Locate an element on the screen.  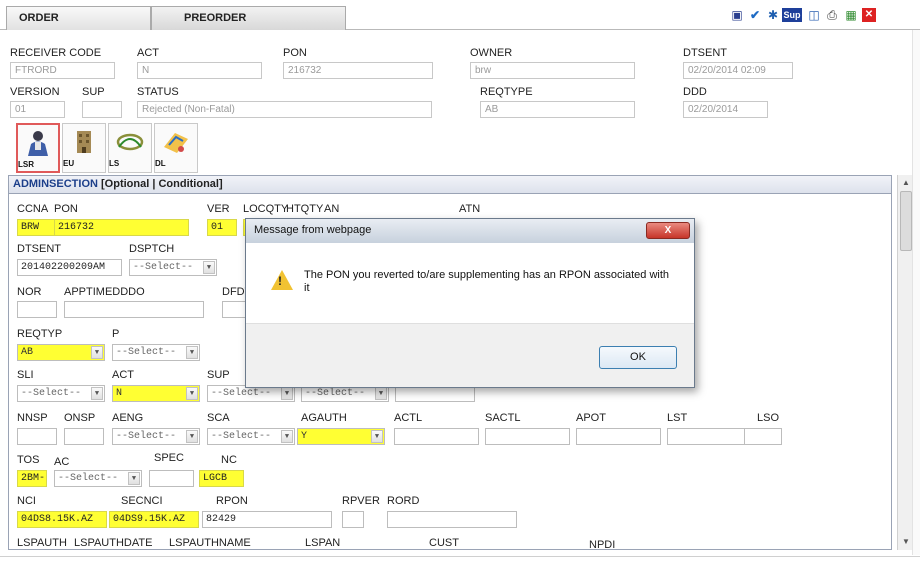
lso-field is located at coordinates (763, 436).